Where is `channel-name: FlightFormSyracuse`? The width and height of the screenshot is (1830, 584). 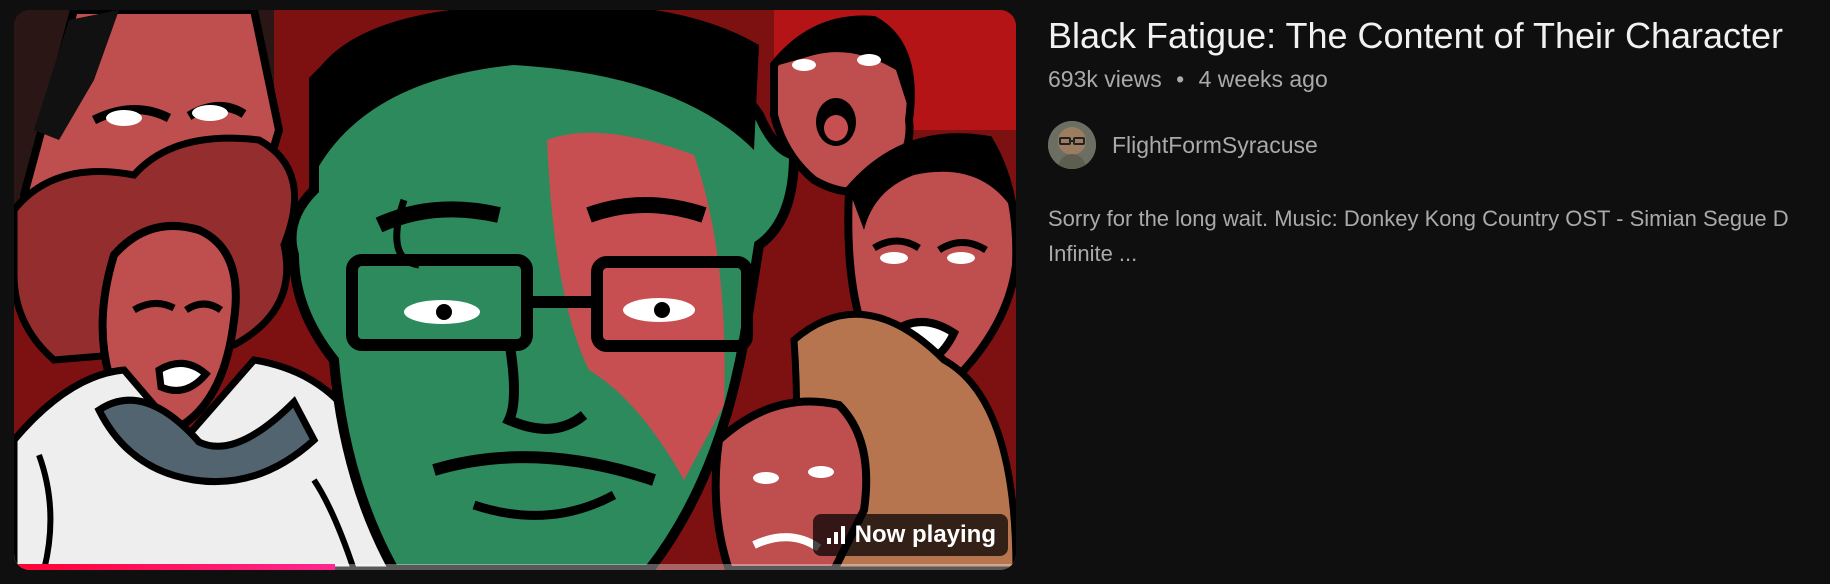
channel-name: FlightFormSyracuse is located at coordinates (1215, 145).